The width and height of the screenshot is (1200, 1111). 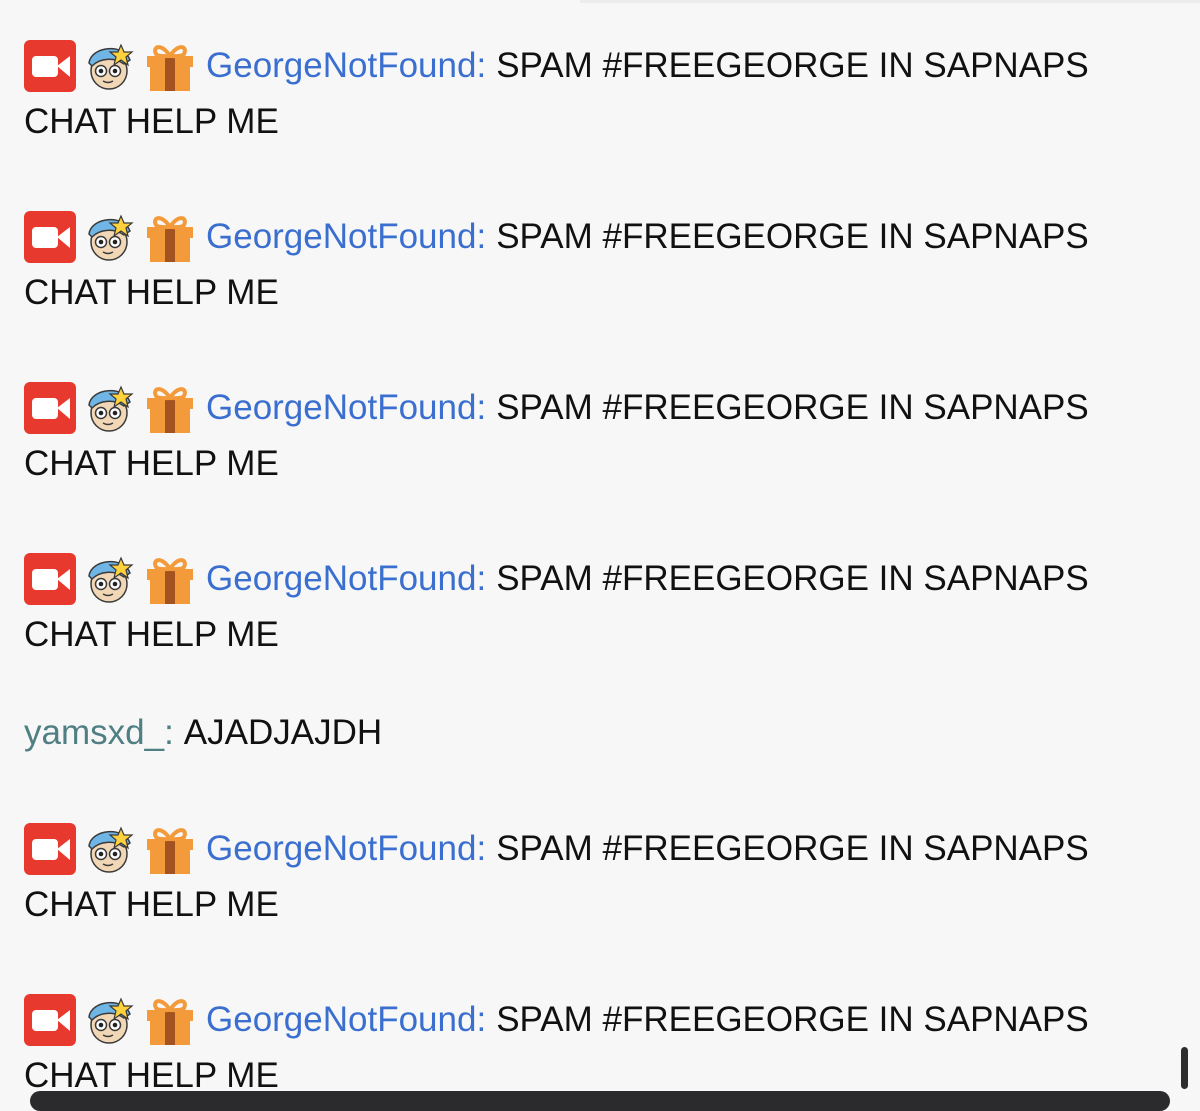 What do you see at coordinates (1184, 1068) in the screenshot?
I see `scrollbar-thumb` at bounding box center [1184, 1068].